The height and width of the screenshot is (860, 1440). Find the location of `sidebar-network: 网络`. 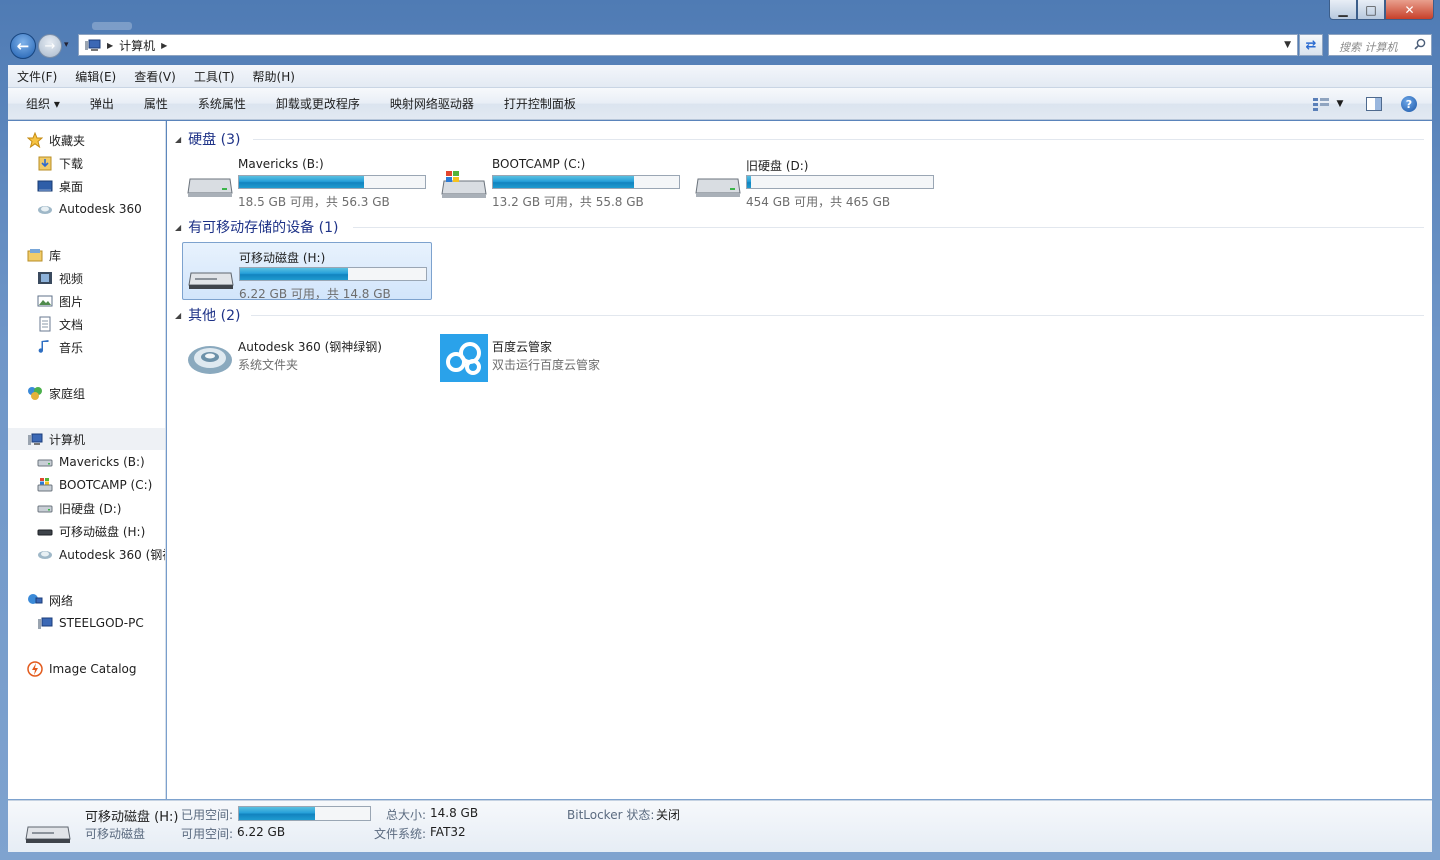

sidebar-network: 网络 is located at coordinates (86, 600).